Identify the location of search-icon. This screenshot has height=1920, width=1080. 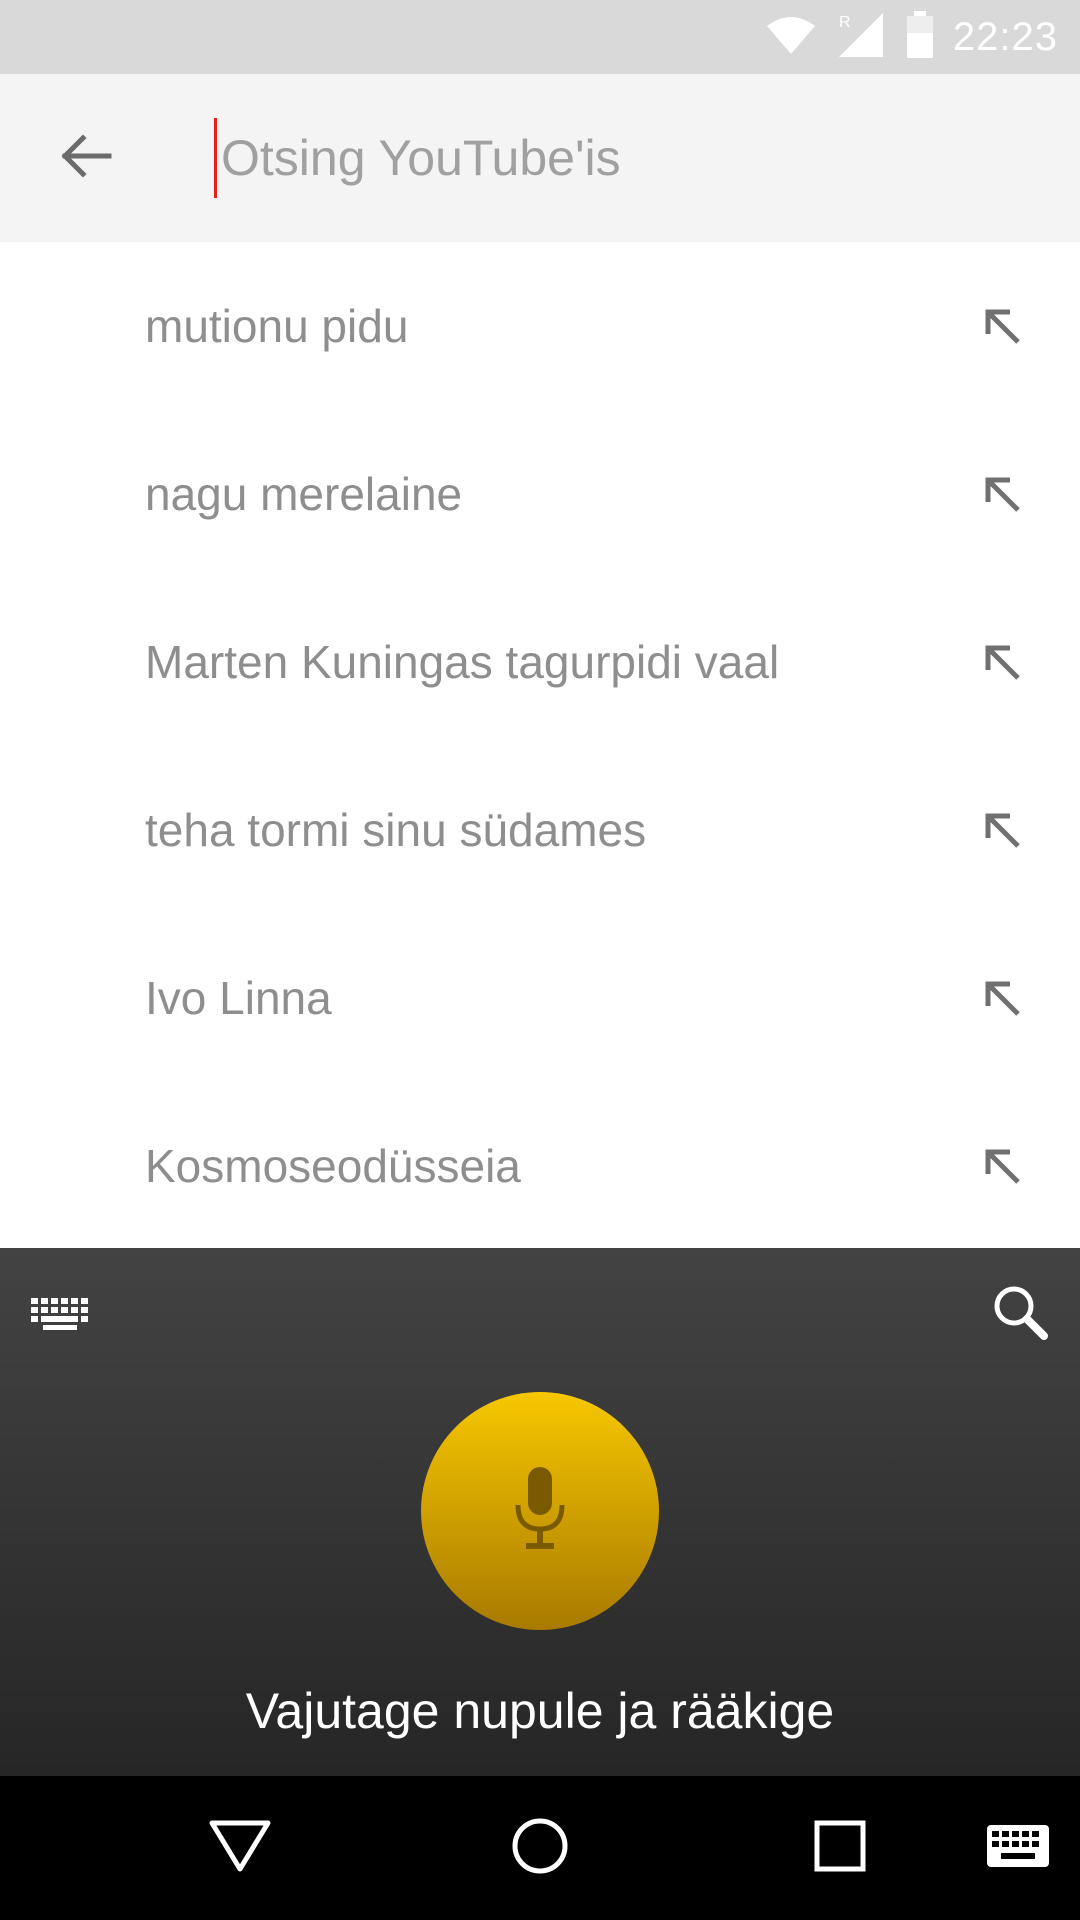
(1020, 1314).